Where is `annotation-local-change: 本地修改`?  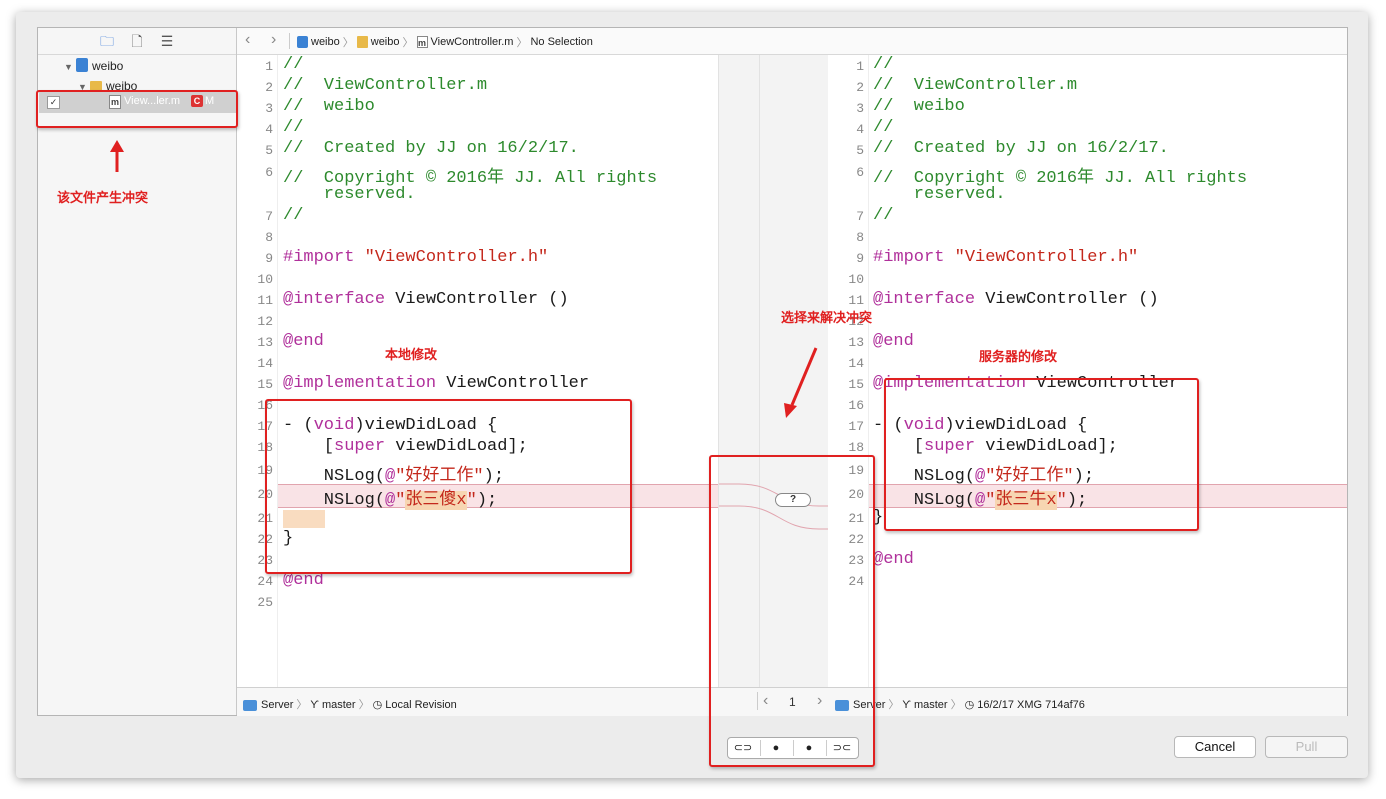
annotation-local-change: 本地修改 is located at coordinates (411, 354).